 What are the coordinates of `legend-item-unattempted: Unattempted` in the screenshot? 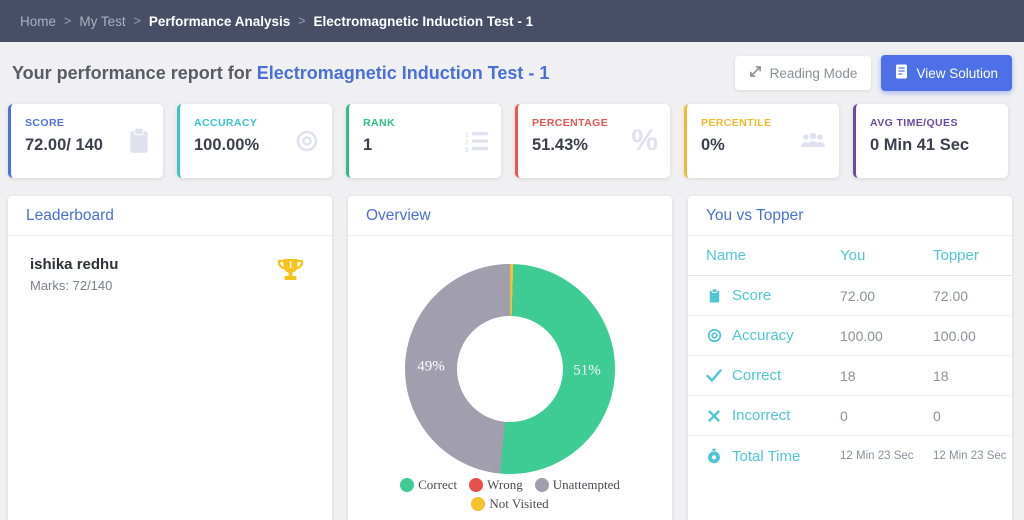 It's located at (577, 485).